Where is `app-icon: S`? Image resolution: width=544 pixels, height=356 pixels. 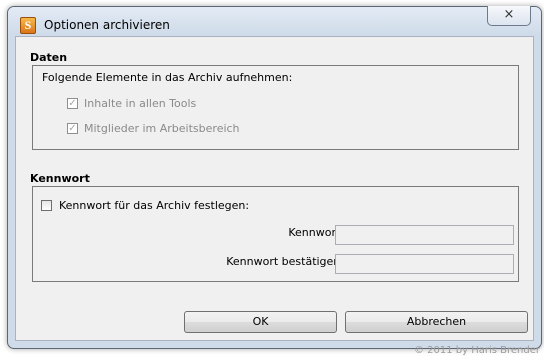 app-icon: S is located at coordinates (28, 25).